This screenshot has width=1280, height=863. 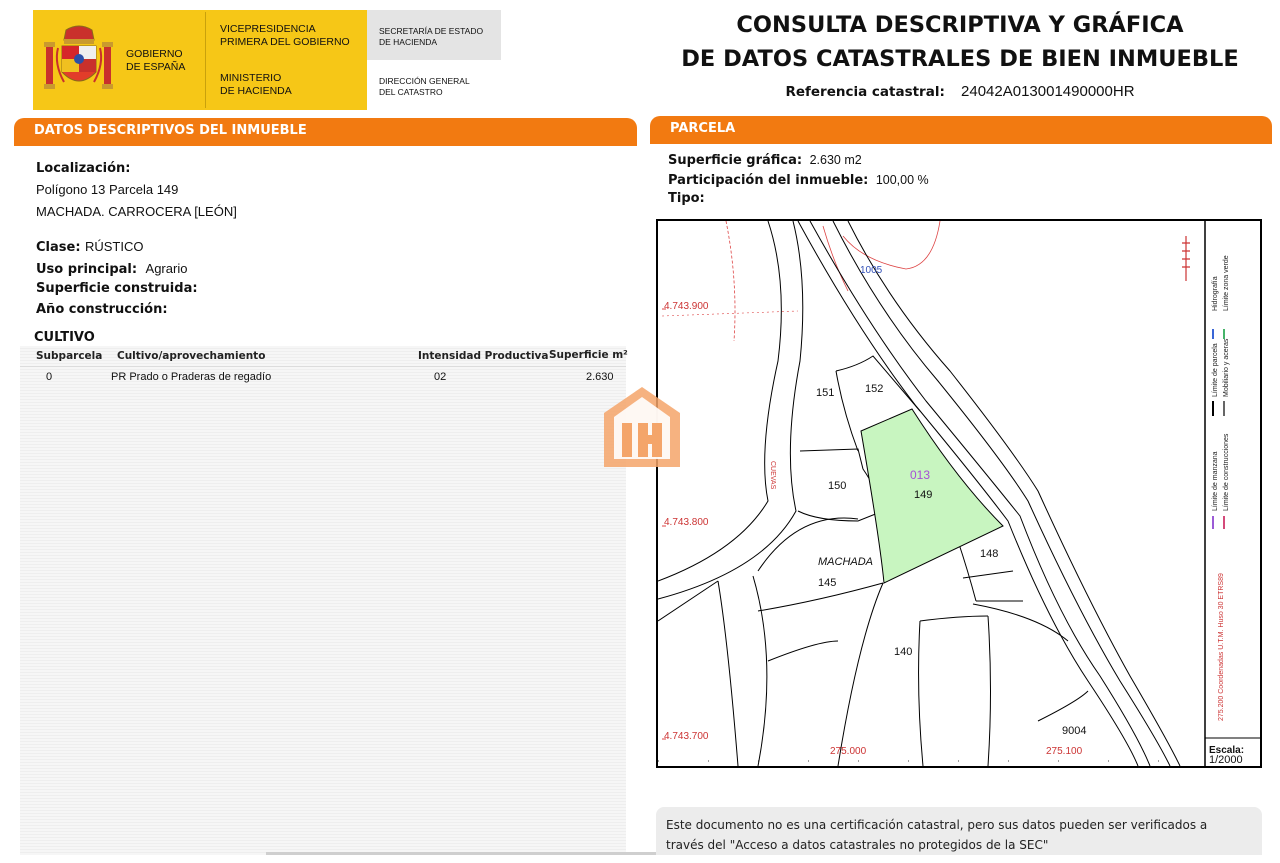 What do you see at coordinates (191, 377) in the screenshot?
I see `cell-cultivo: PR Prado o Praderas de regadío` at bounding box center [191, 377].